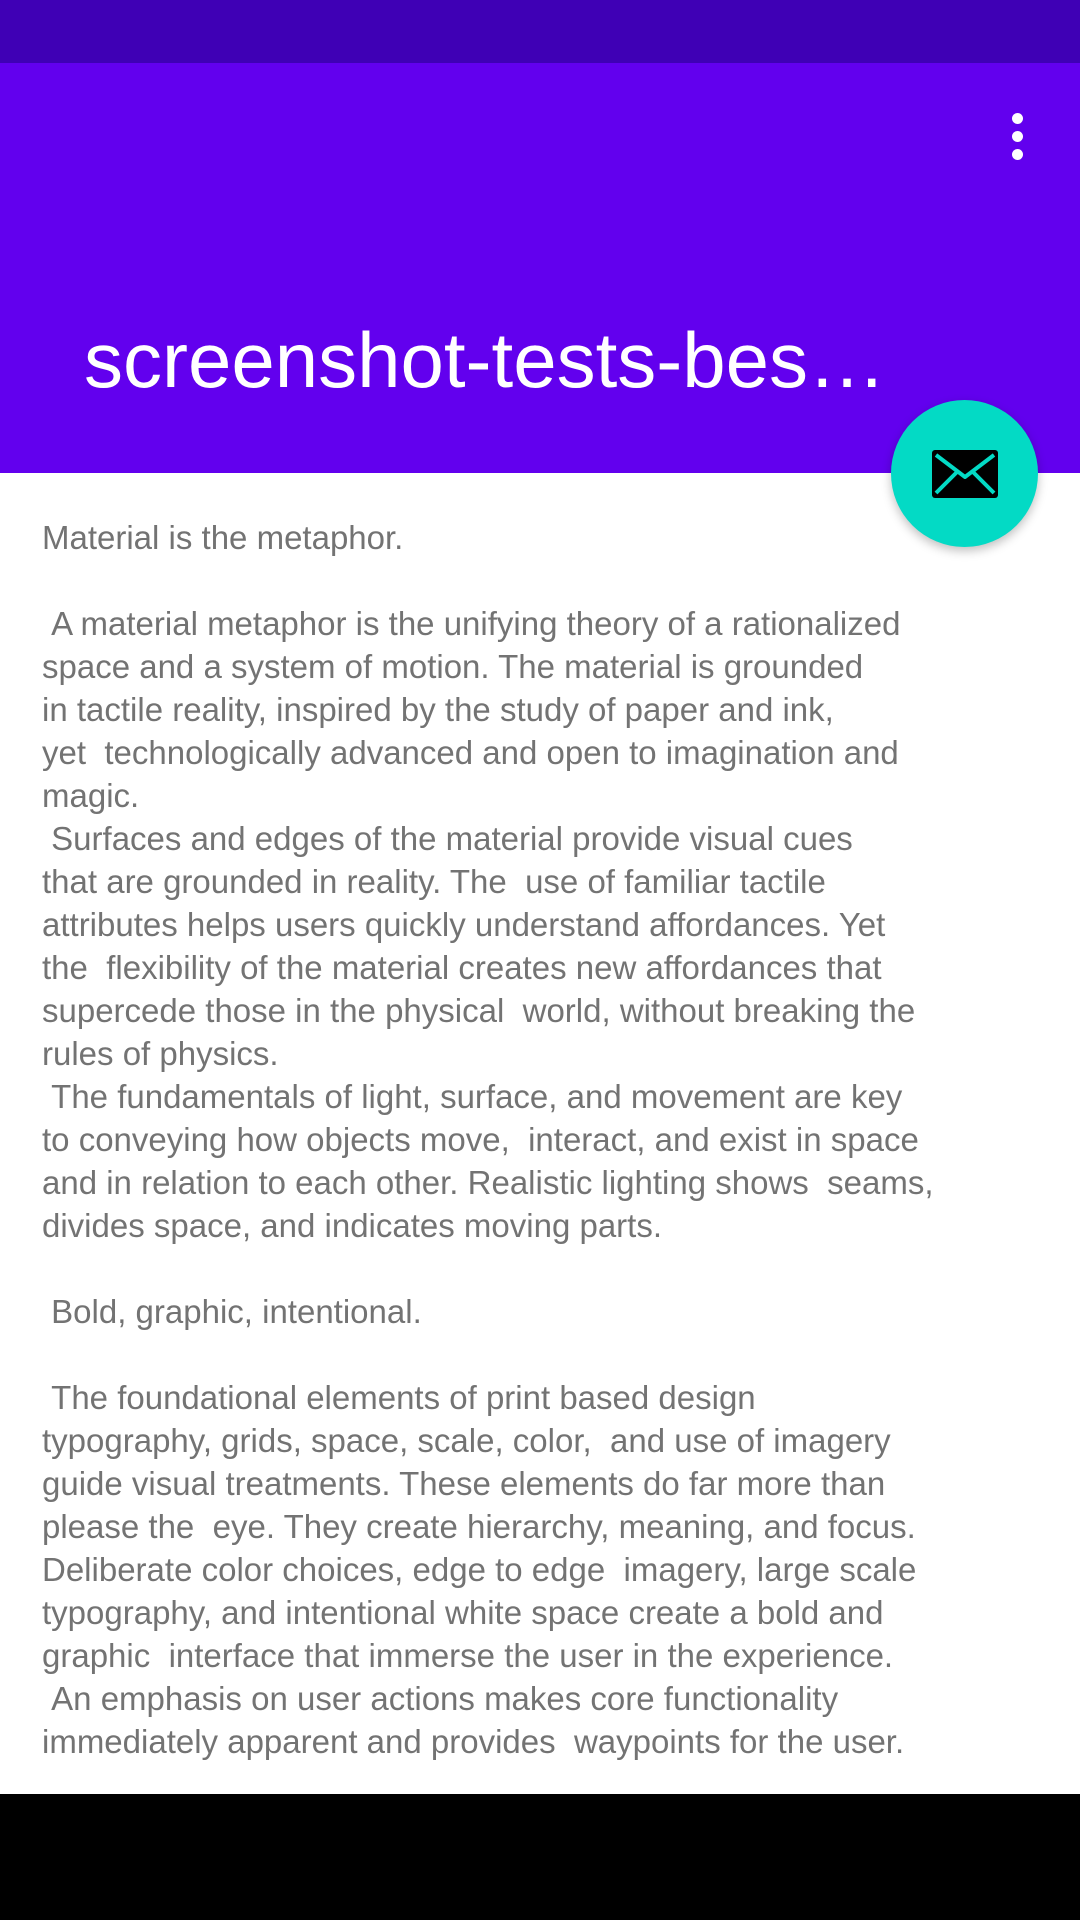 This screenshot has width=1080, height=1920. What do you see at coordinates (964, 473) in the screenshot?
I see `email-icon` at bounding box center [964, 473].